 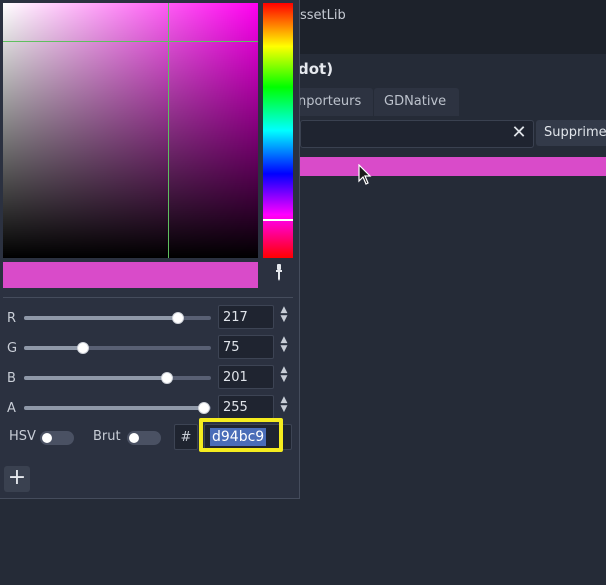 I want to click on tab-gdnative: GDNative, so click(x=416, y=102).